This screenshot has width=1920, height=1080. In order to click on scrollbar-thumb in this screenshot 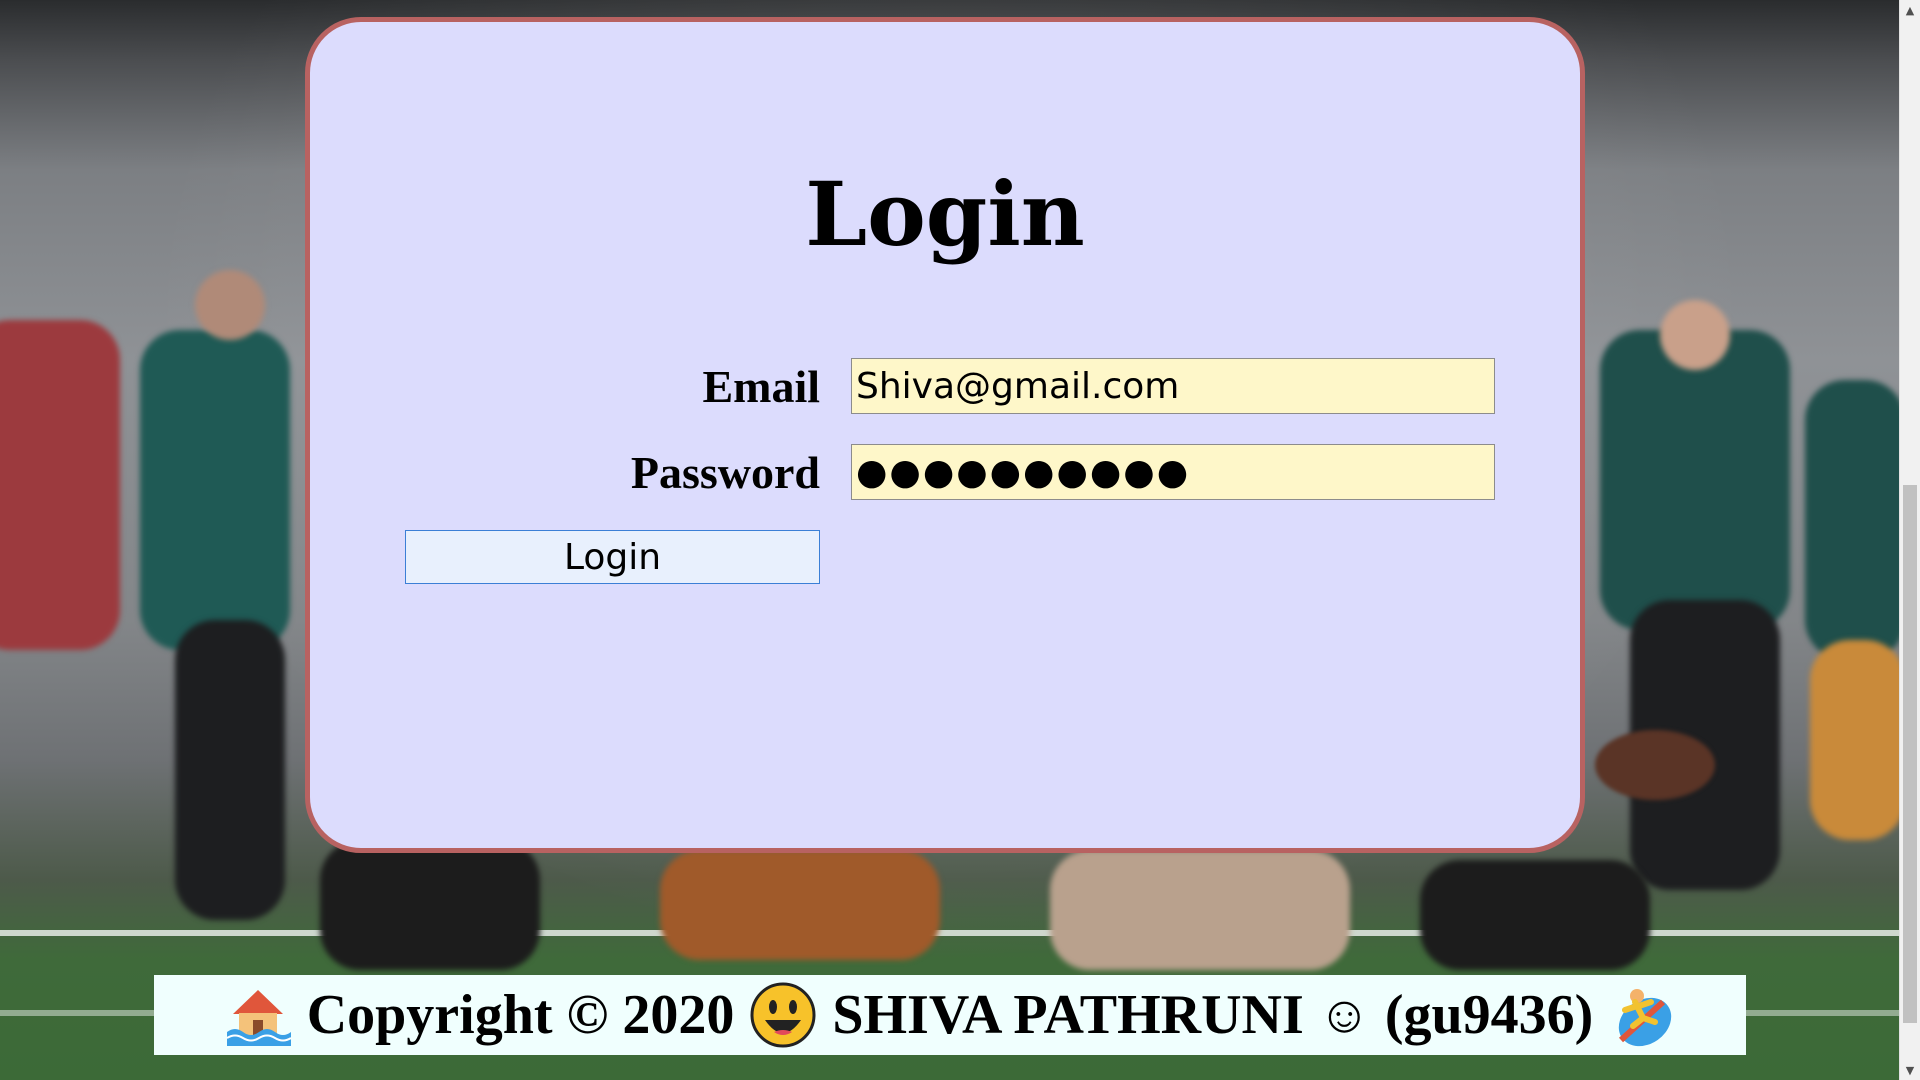, I will do `click(1910, 754)`.